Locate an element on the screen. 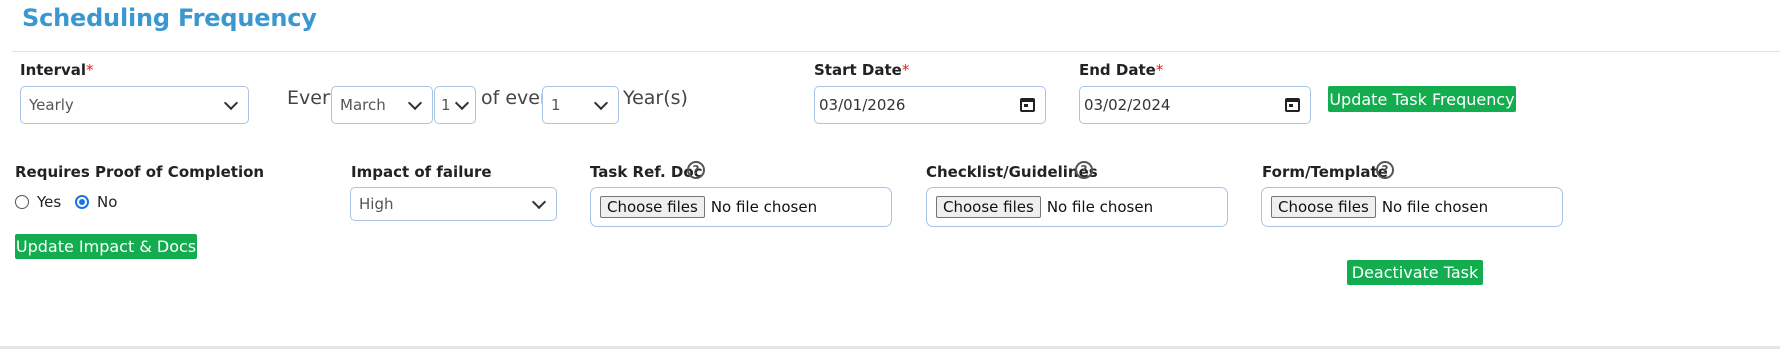 The height and width of the screenshot is (349, 1780). years-suffix-text: Year(s) is located at coordinates (655, 98).